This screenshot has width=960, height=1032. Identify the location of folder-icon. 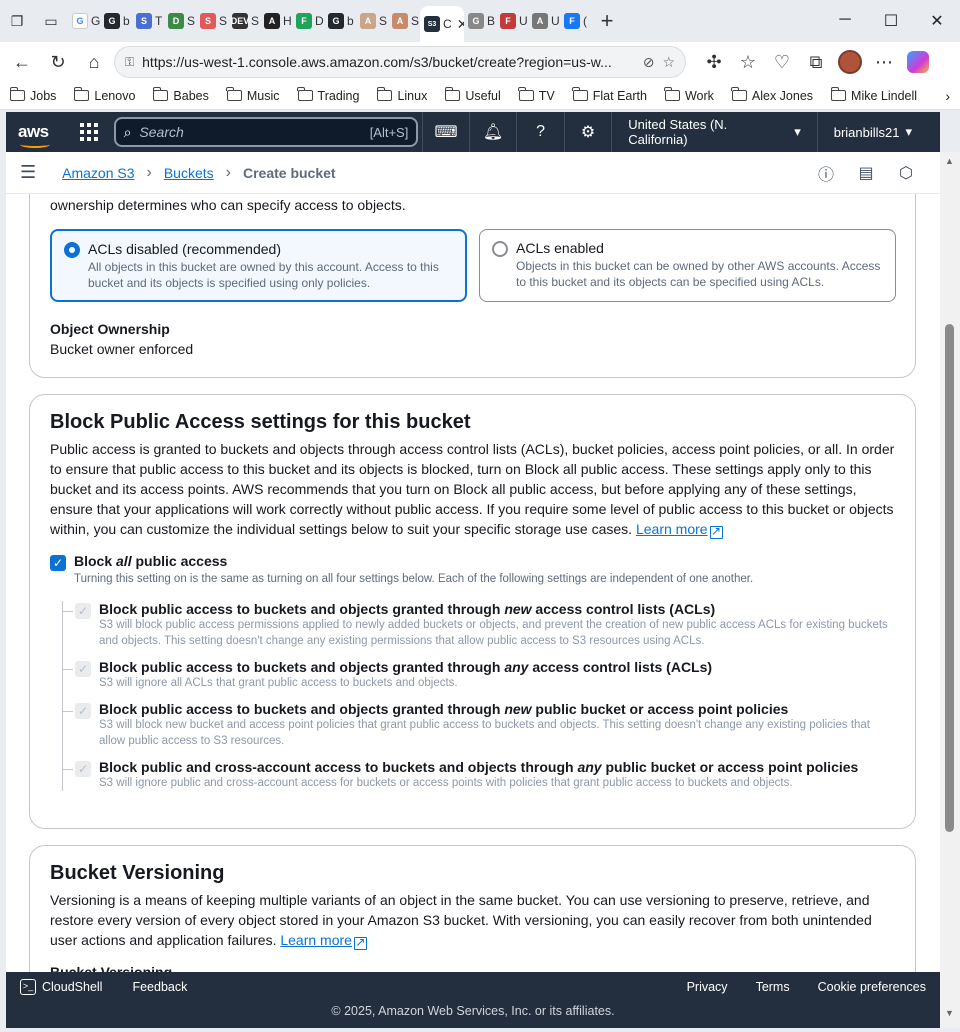
(526, 94).